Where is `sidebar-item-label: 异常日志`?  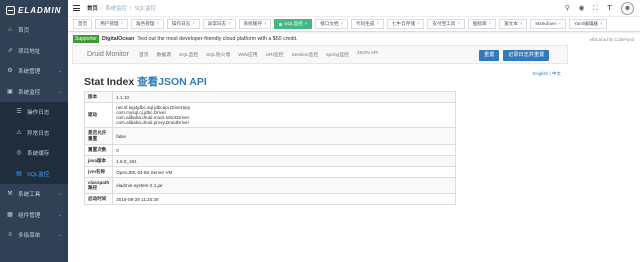
sidebar-item-label: 异常日志 is located at coordinates (38, 133).